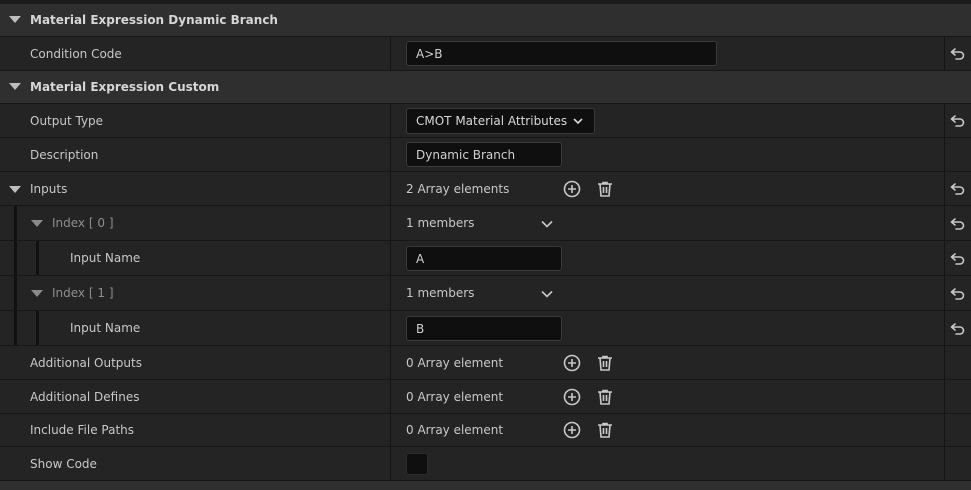  I want to click on array-item-row: Index [ 1 ] 1 members, so click(485, 293).